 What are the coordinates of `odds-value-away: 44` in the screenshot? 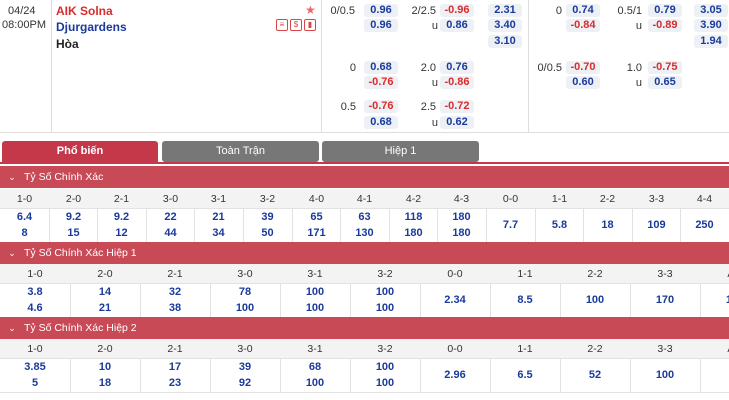 It's located at (170, 233).